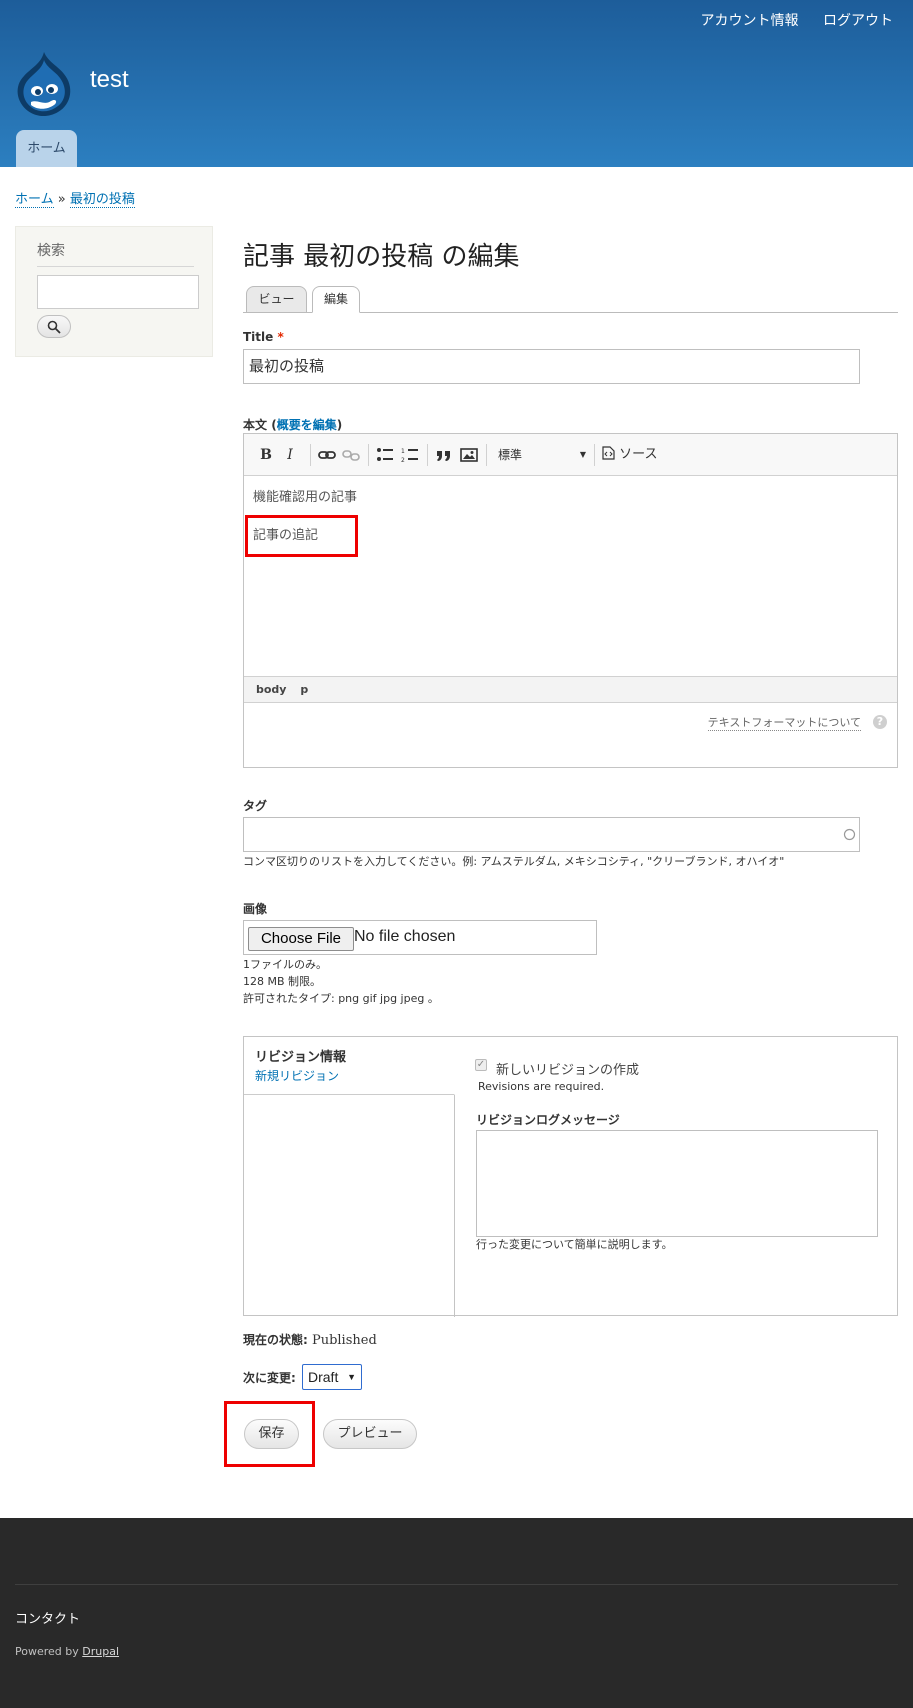 The width and height of the screenshot is (913, 1708). Describe the element at coordinates (305, 497) in the screenshot. I see `body-line-1: 機能確認用の記事` at that location.